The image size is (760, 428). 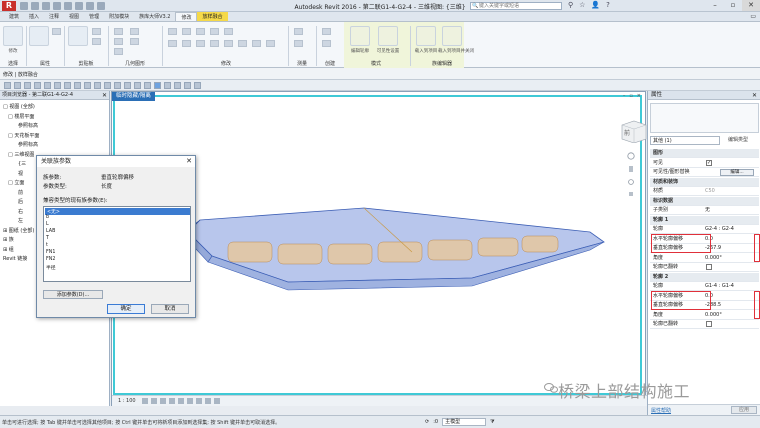 I want to click on tree-item: 参照标高, so click(x=28, y=125).